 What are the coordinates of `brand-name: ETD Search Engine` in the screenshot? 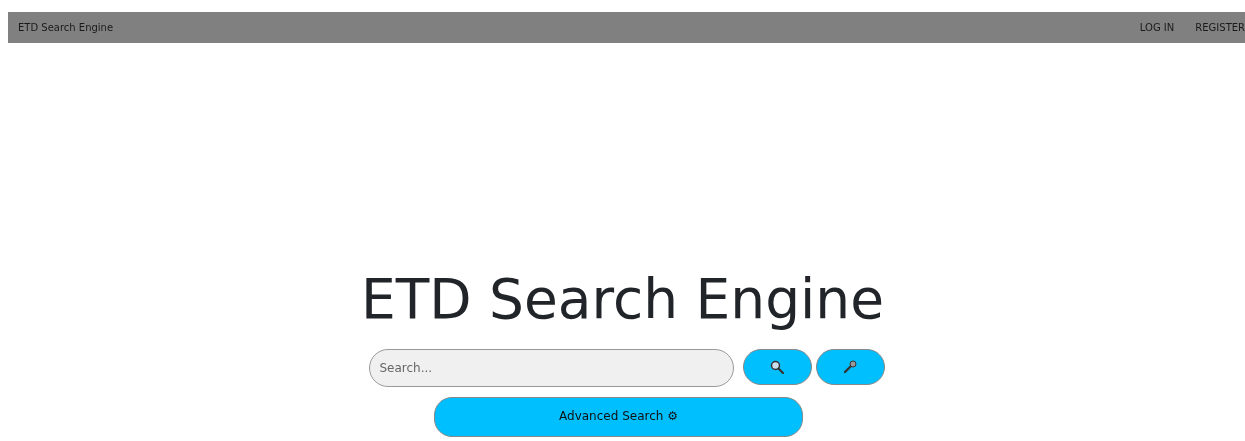 It's located at (66, 27).